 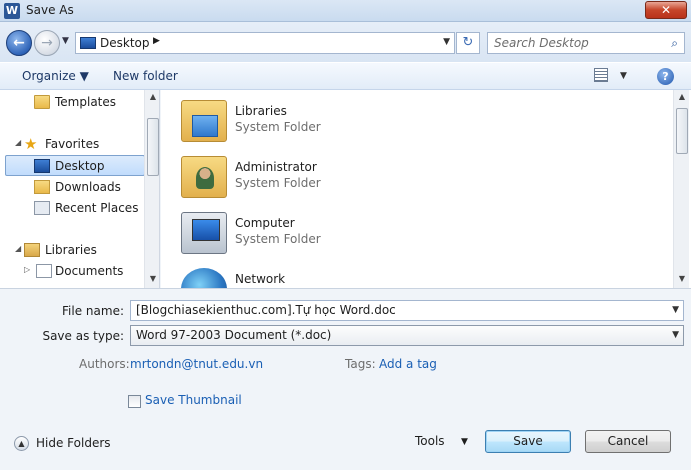 I want to click on file-name-value: [Blogchiasekienthuc.com].Tự học Word.doc, so click(x=266, y=310).